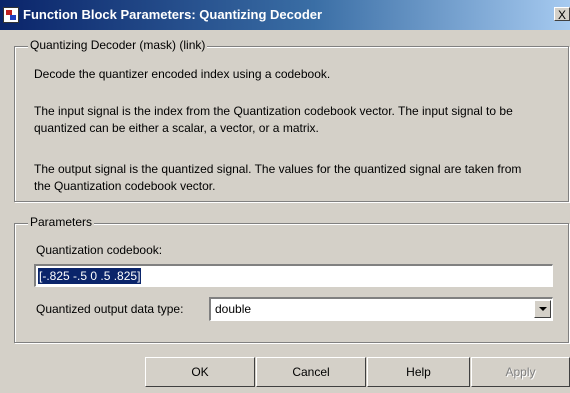  Describe the element at coordinates (381, 309) in the screenshot. I see `output-type-select: double` at that location.